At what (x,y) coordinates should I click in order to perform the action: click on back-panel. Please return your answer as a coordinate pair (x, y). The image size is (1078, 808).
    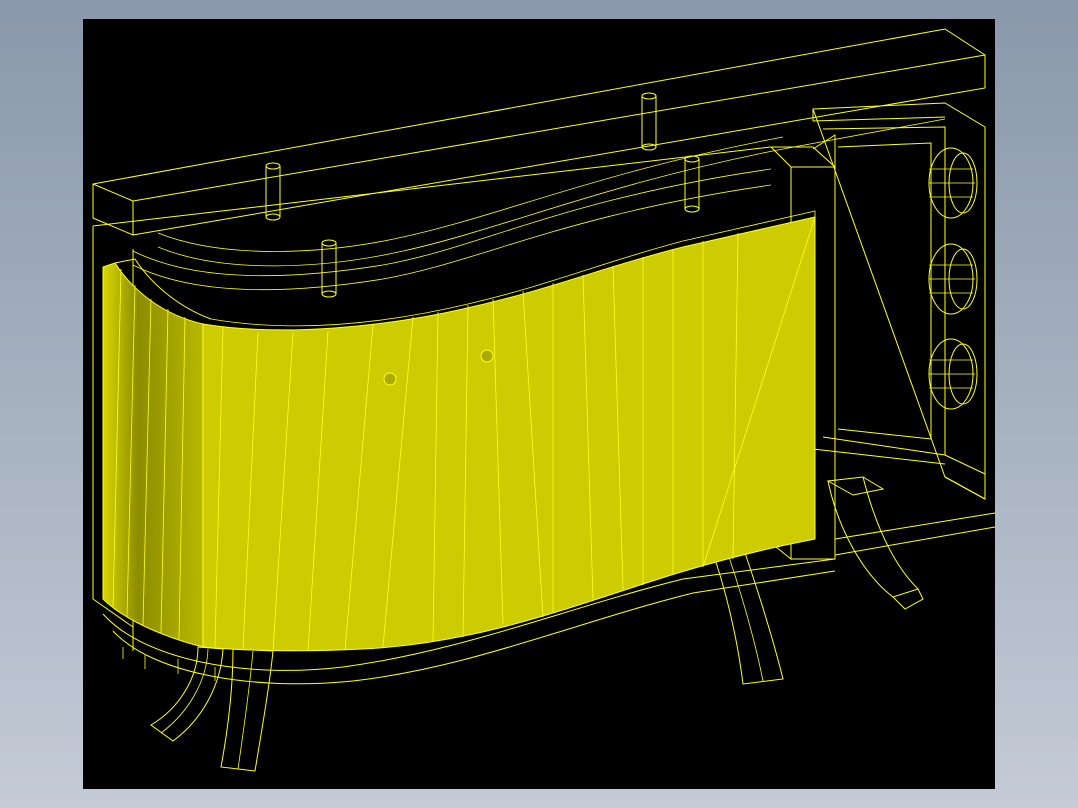
    Looking at the image, I should click on (899, 320).